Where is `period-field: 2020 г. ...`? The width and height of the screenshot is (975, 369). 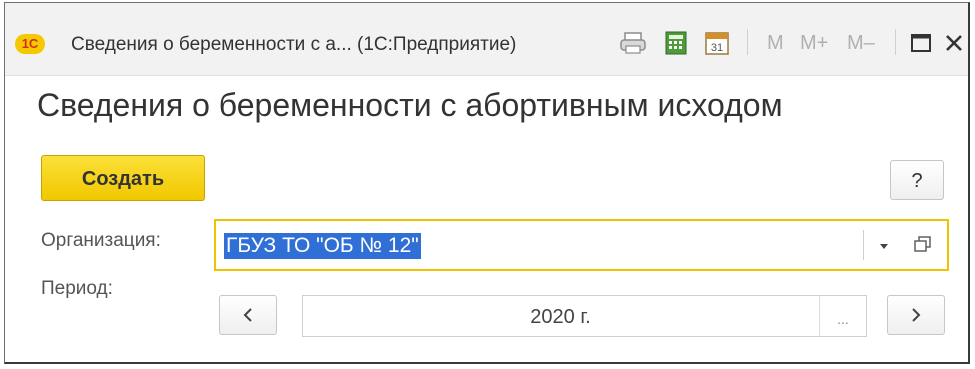 period-field: 2020 г. ... is located at coordinates (584, 316).